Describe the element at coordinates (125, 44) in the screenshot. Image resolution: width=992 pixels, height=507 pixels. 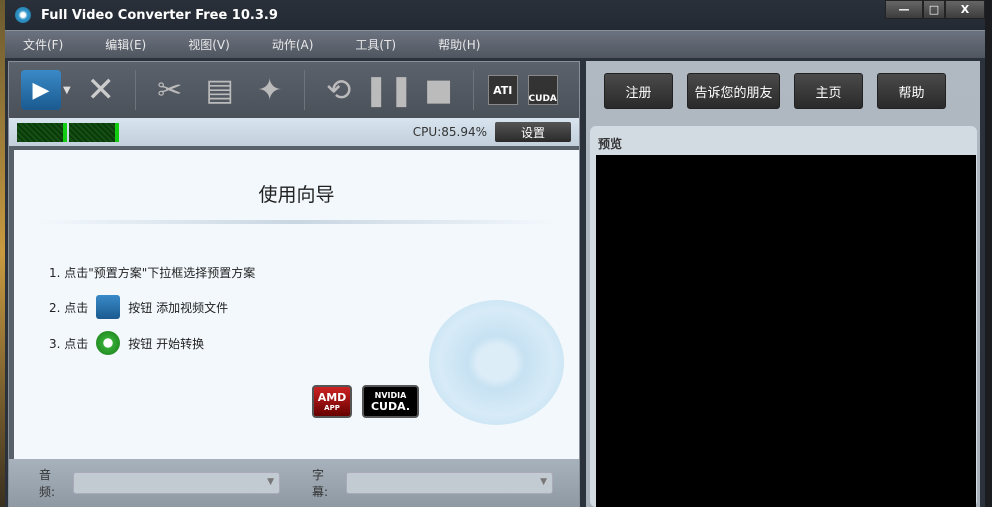
I see `menu-edit: 编辑(E)` at that location.